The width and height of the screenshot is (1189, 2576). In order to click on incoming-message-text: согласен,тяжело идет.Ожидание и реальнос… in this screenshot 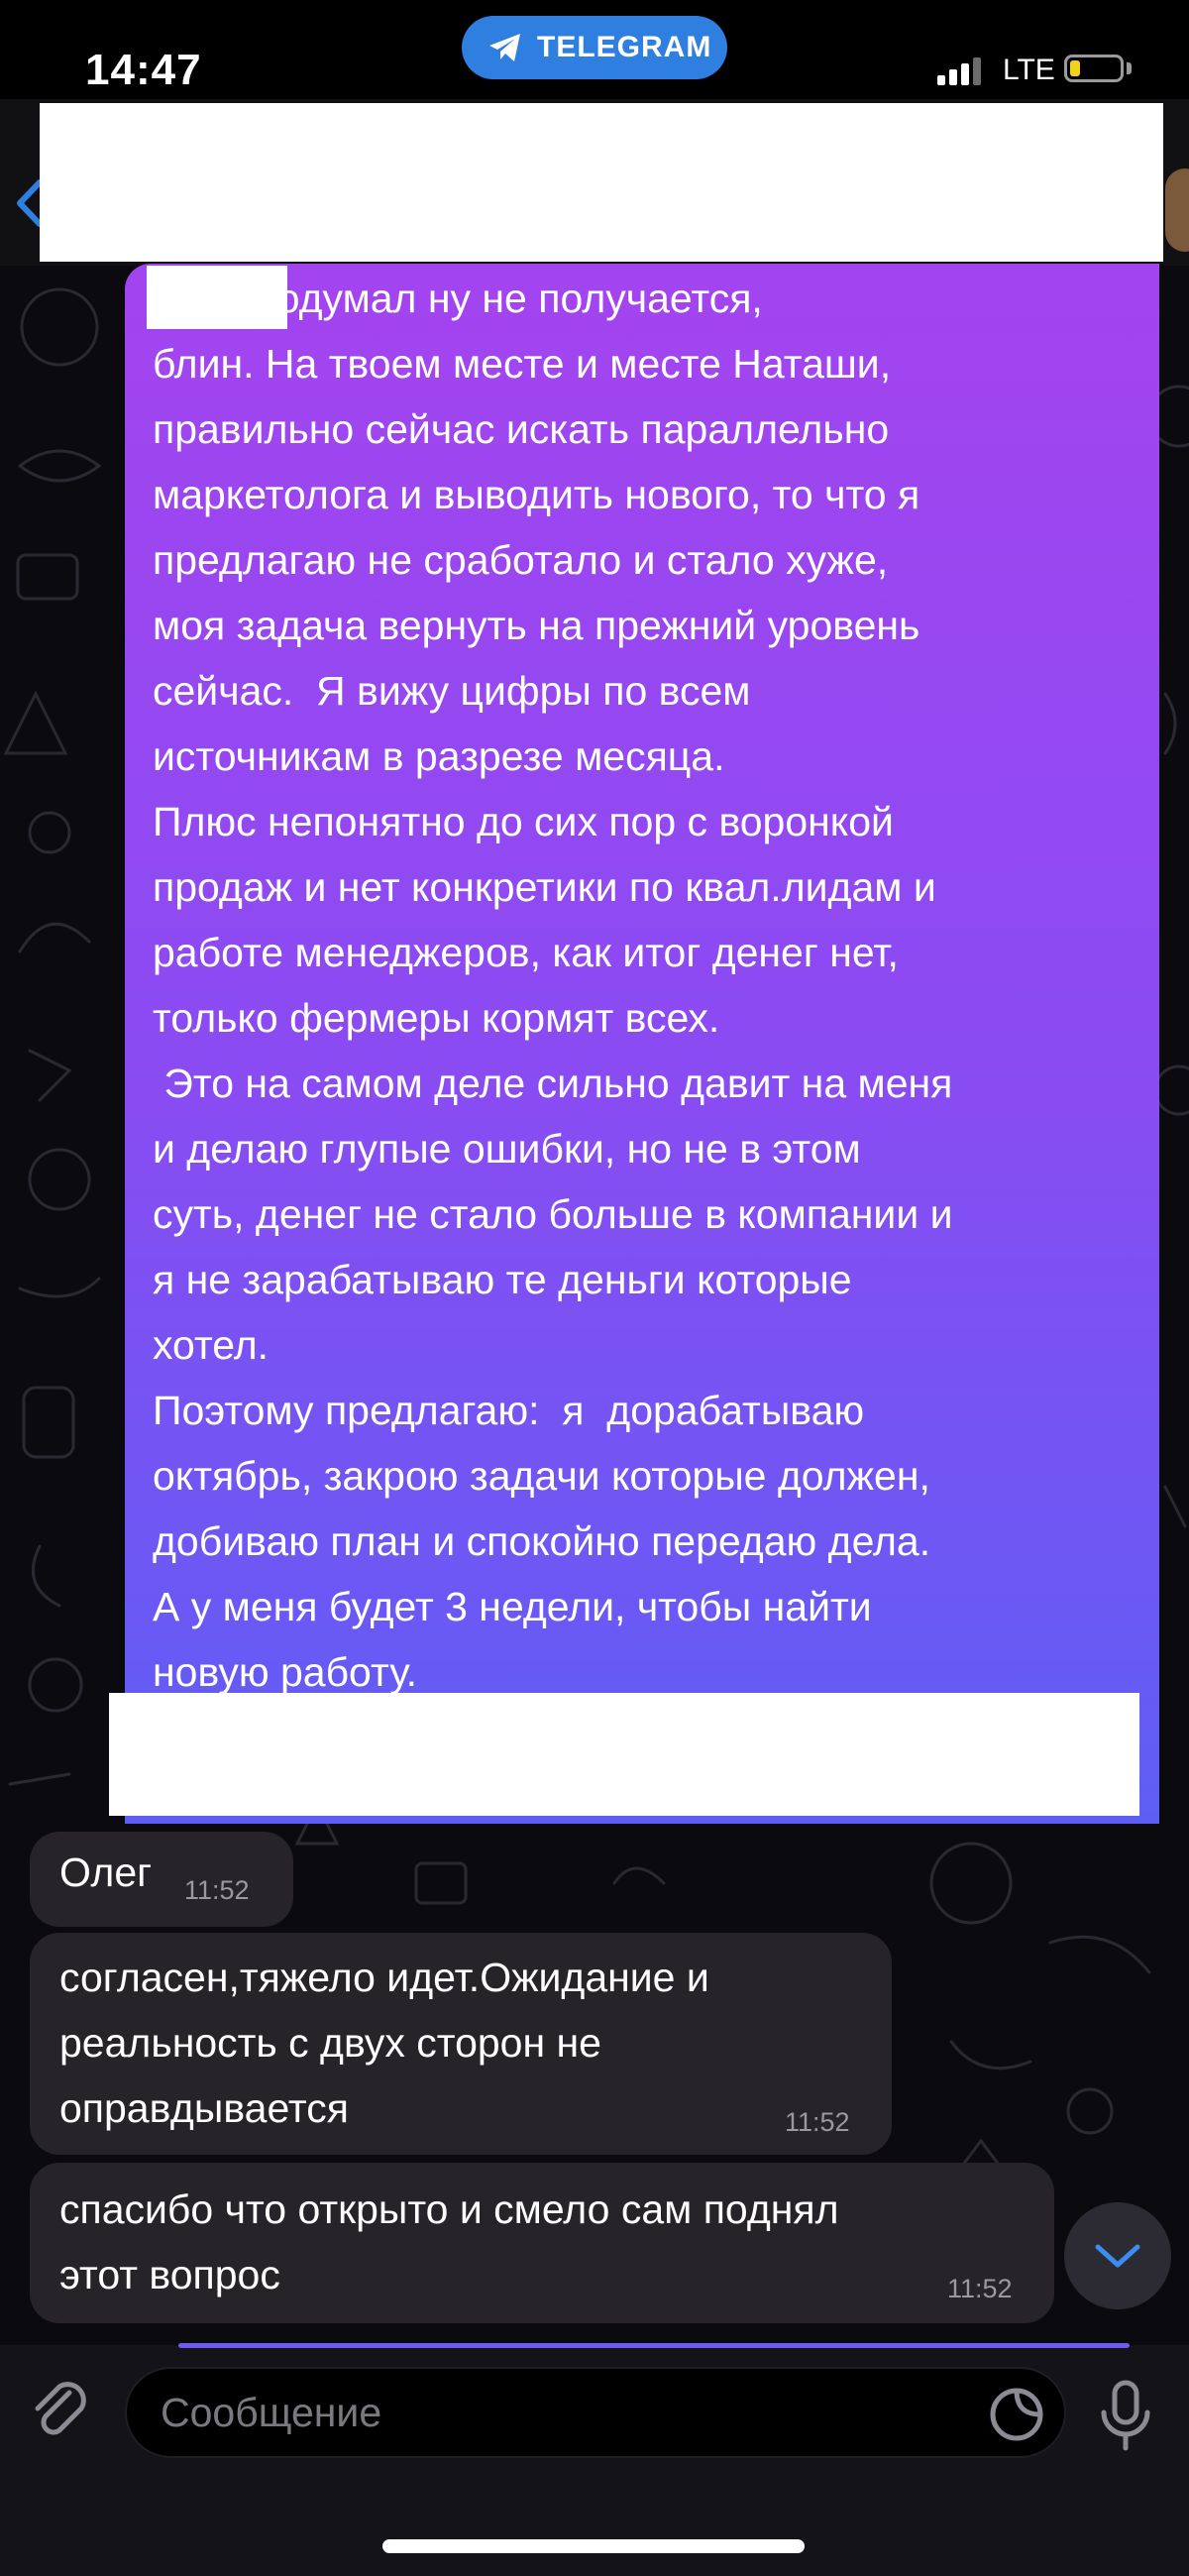, I will do `click(384, 2043)`.